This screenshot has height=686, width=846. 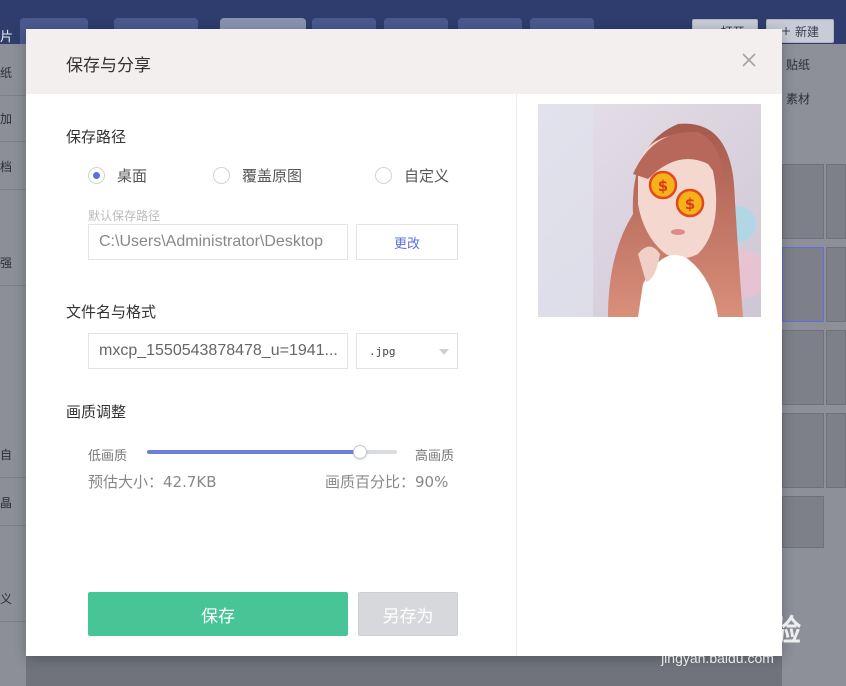 I want to click on save-path-input, so click(x=218, y=242).